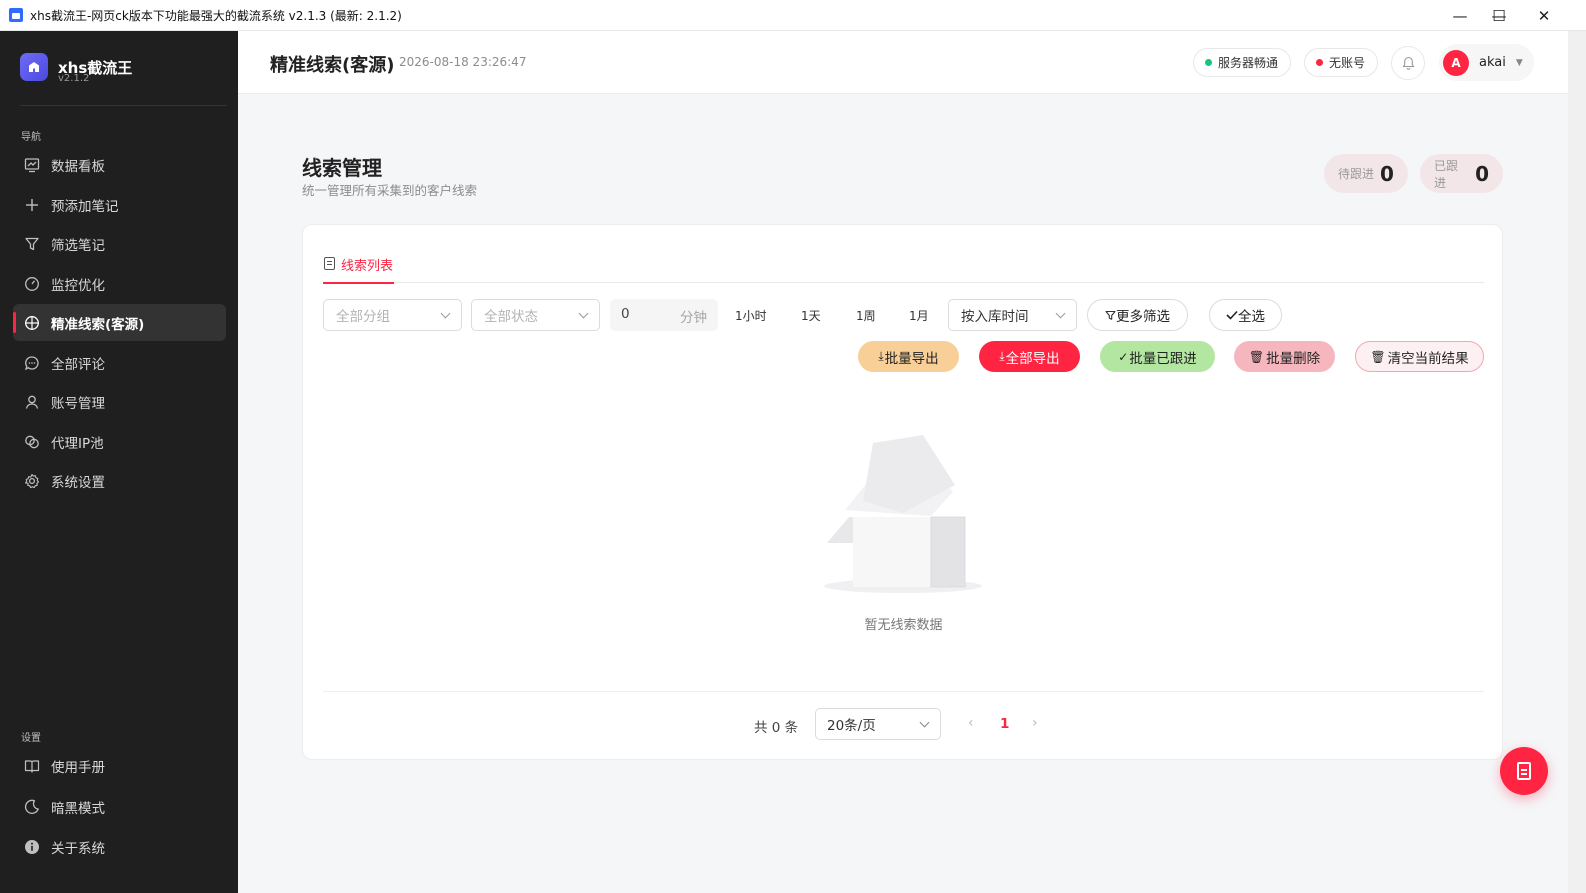 The width and height of the screenshot is (1586, 893). Describe the element at coordinates (32, 205) in the screenshot. I see `plus-icon` at that location.